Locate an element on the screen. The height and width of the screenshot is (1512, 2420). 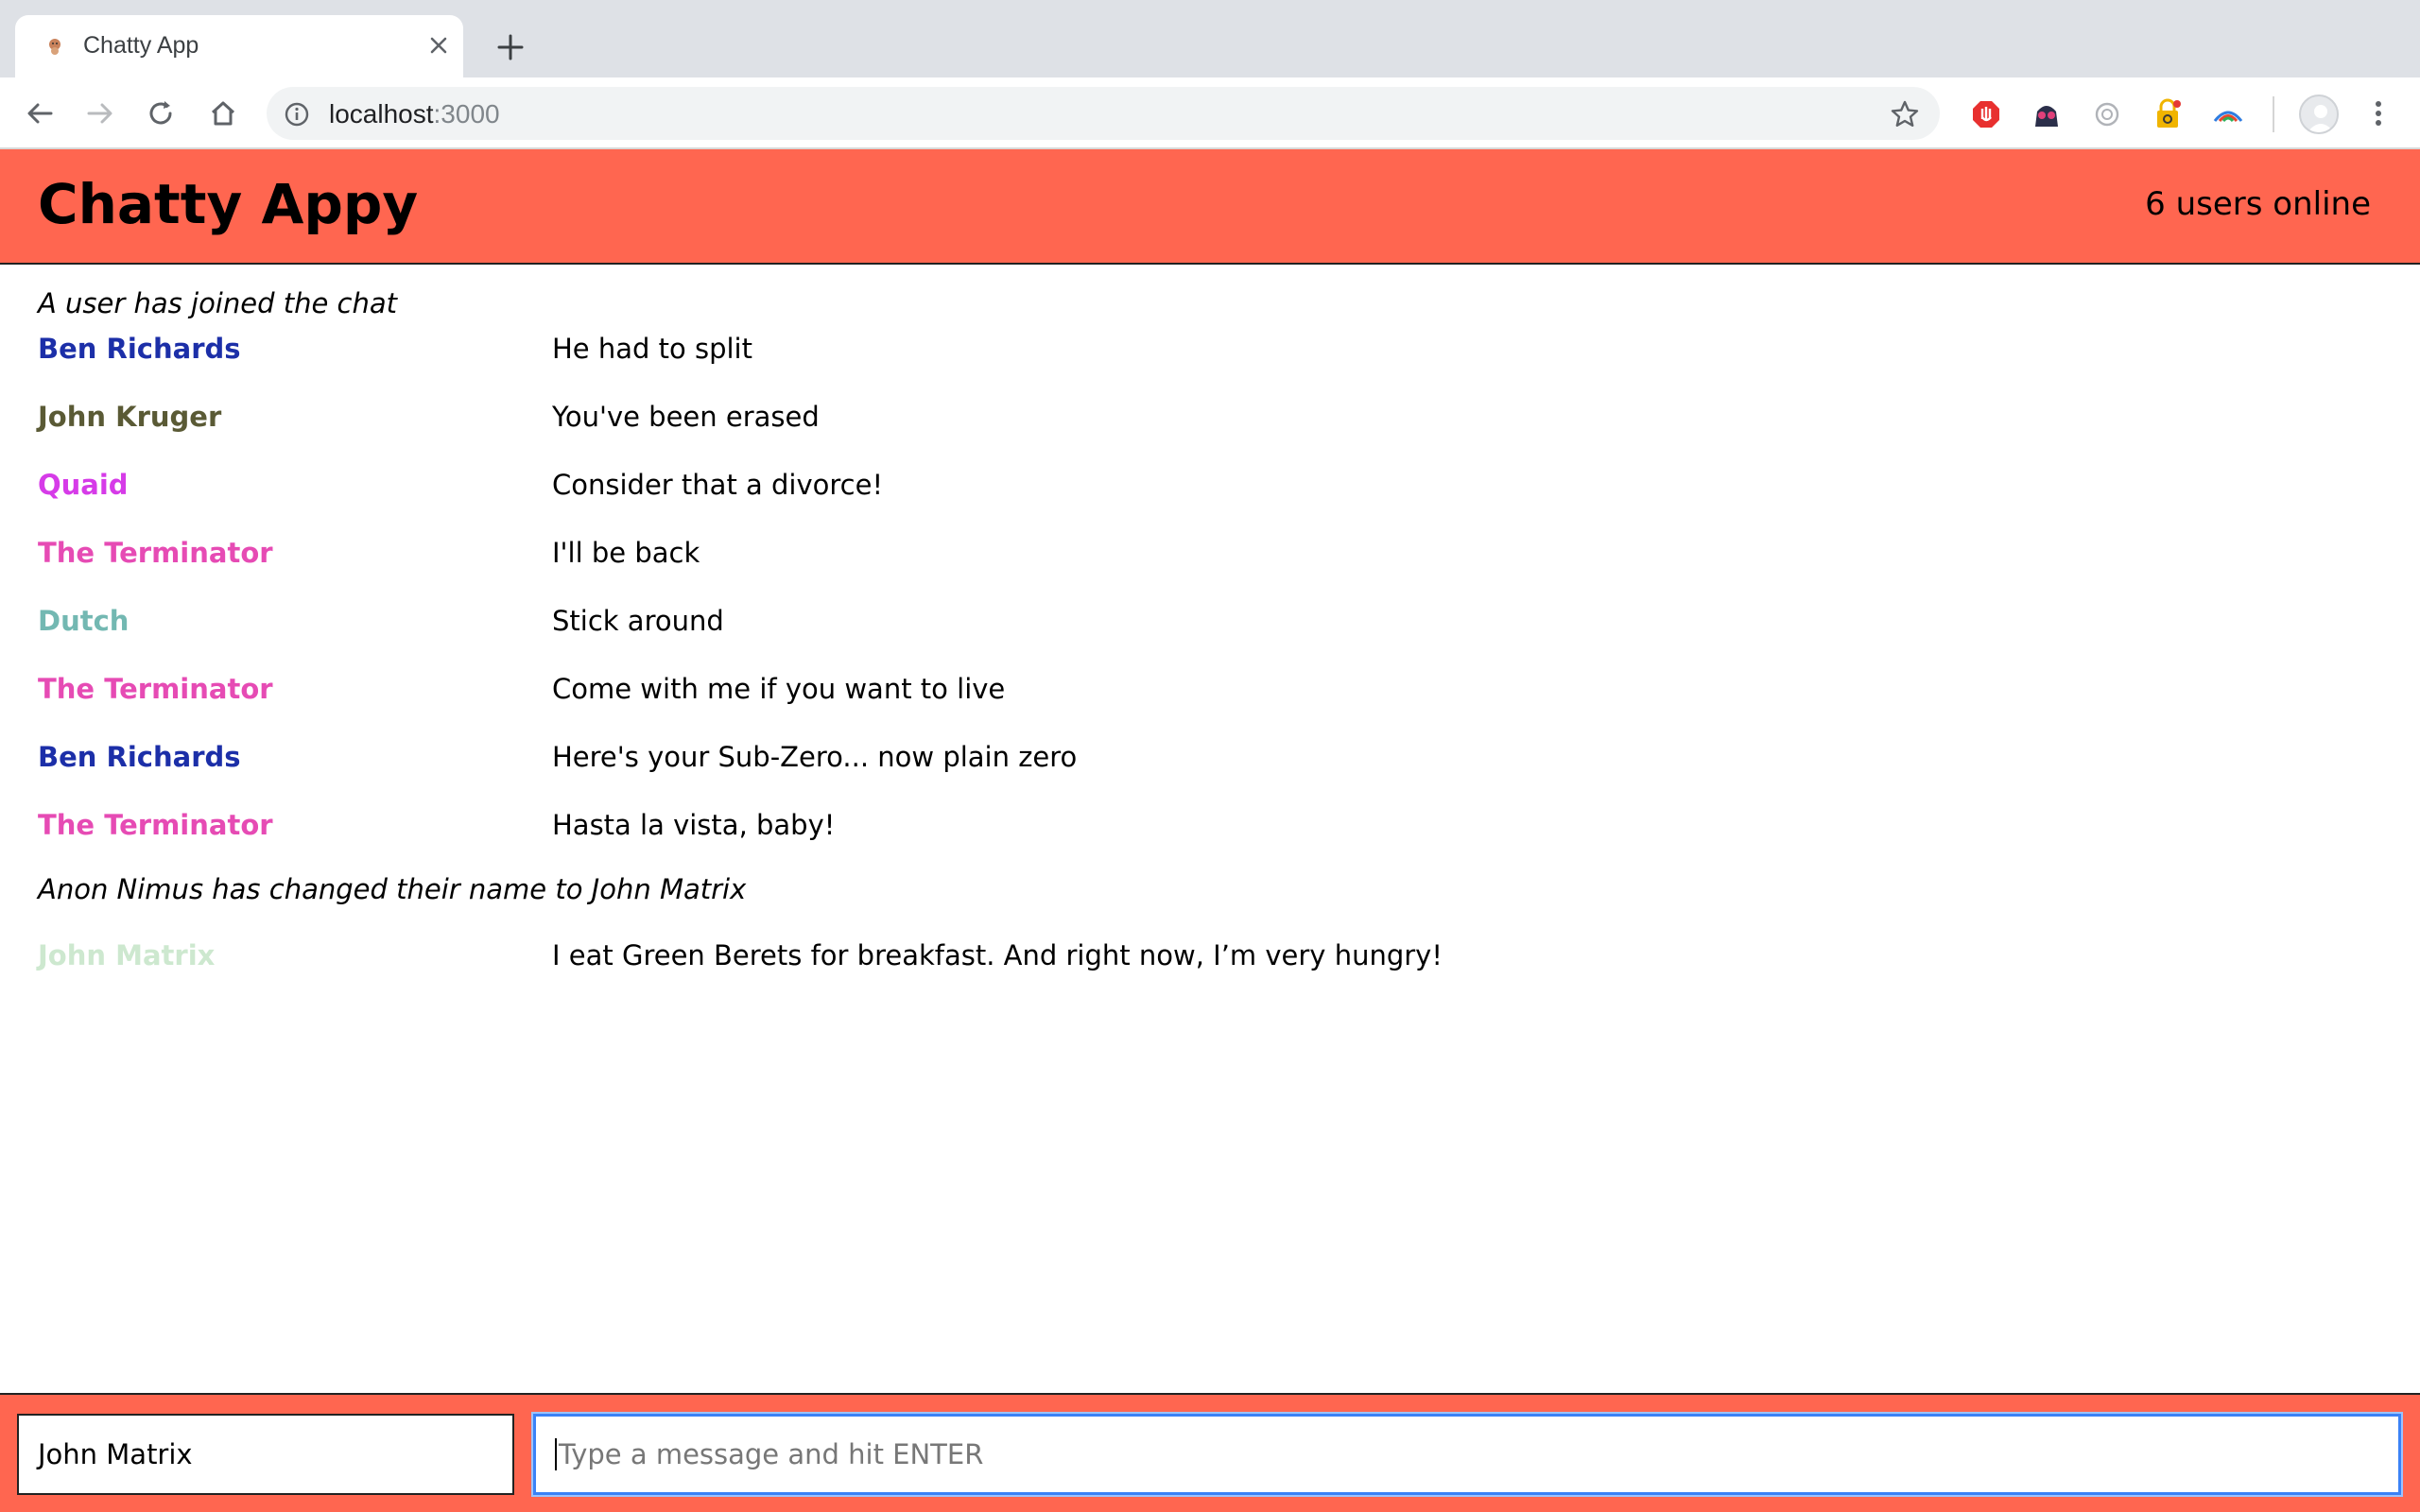
chat-message: The Terminator I'll be back is located at coordinates (1210, 565).